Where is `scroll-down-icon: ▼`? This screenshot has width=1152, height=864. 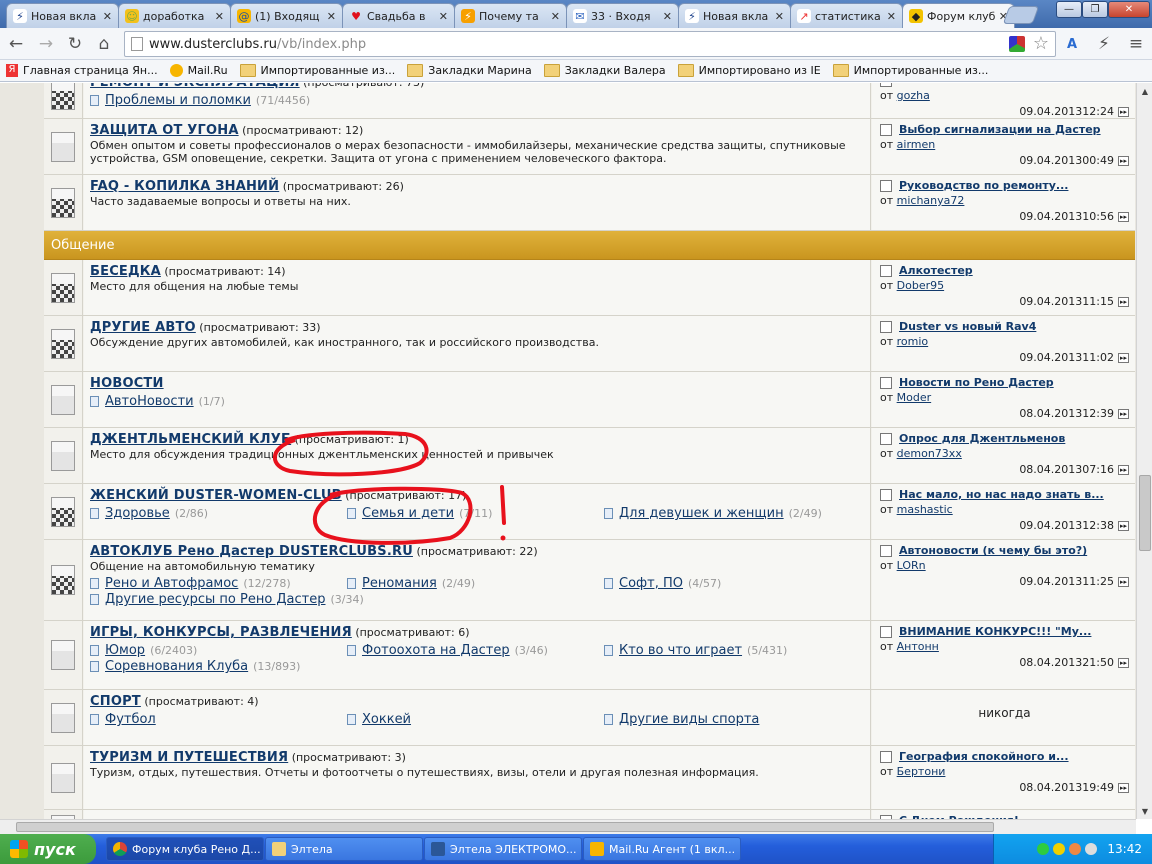 scroll-down-icon: ▼ is located at coordinates (1144, 811).